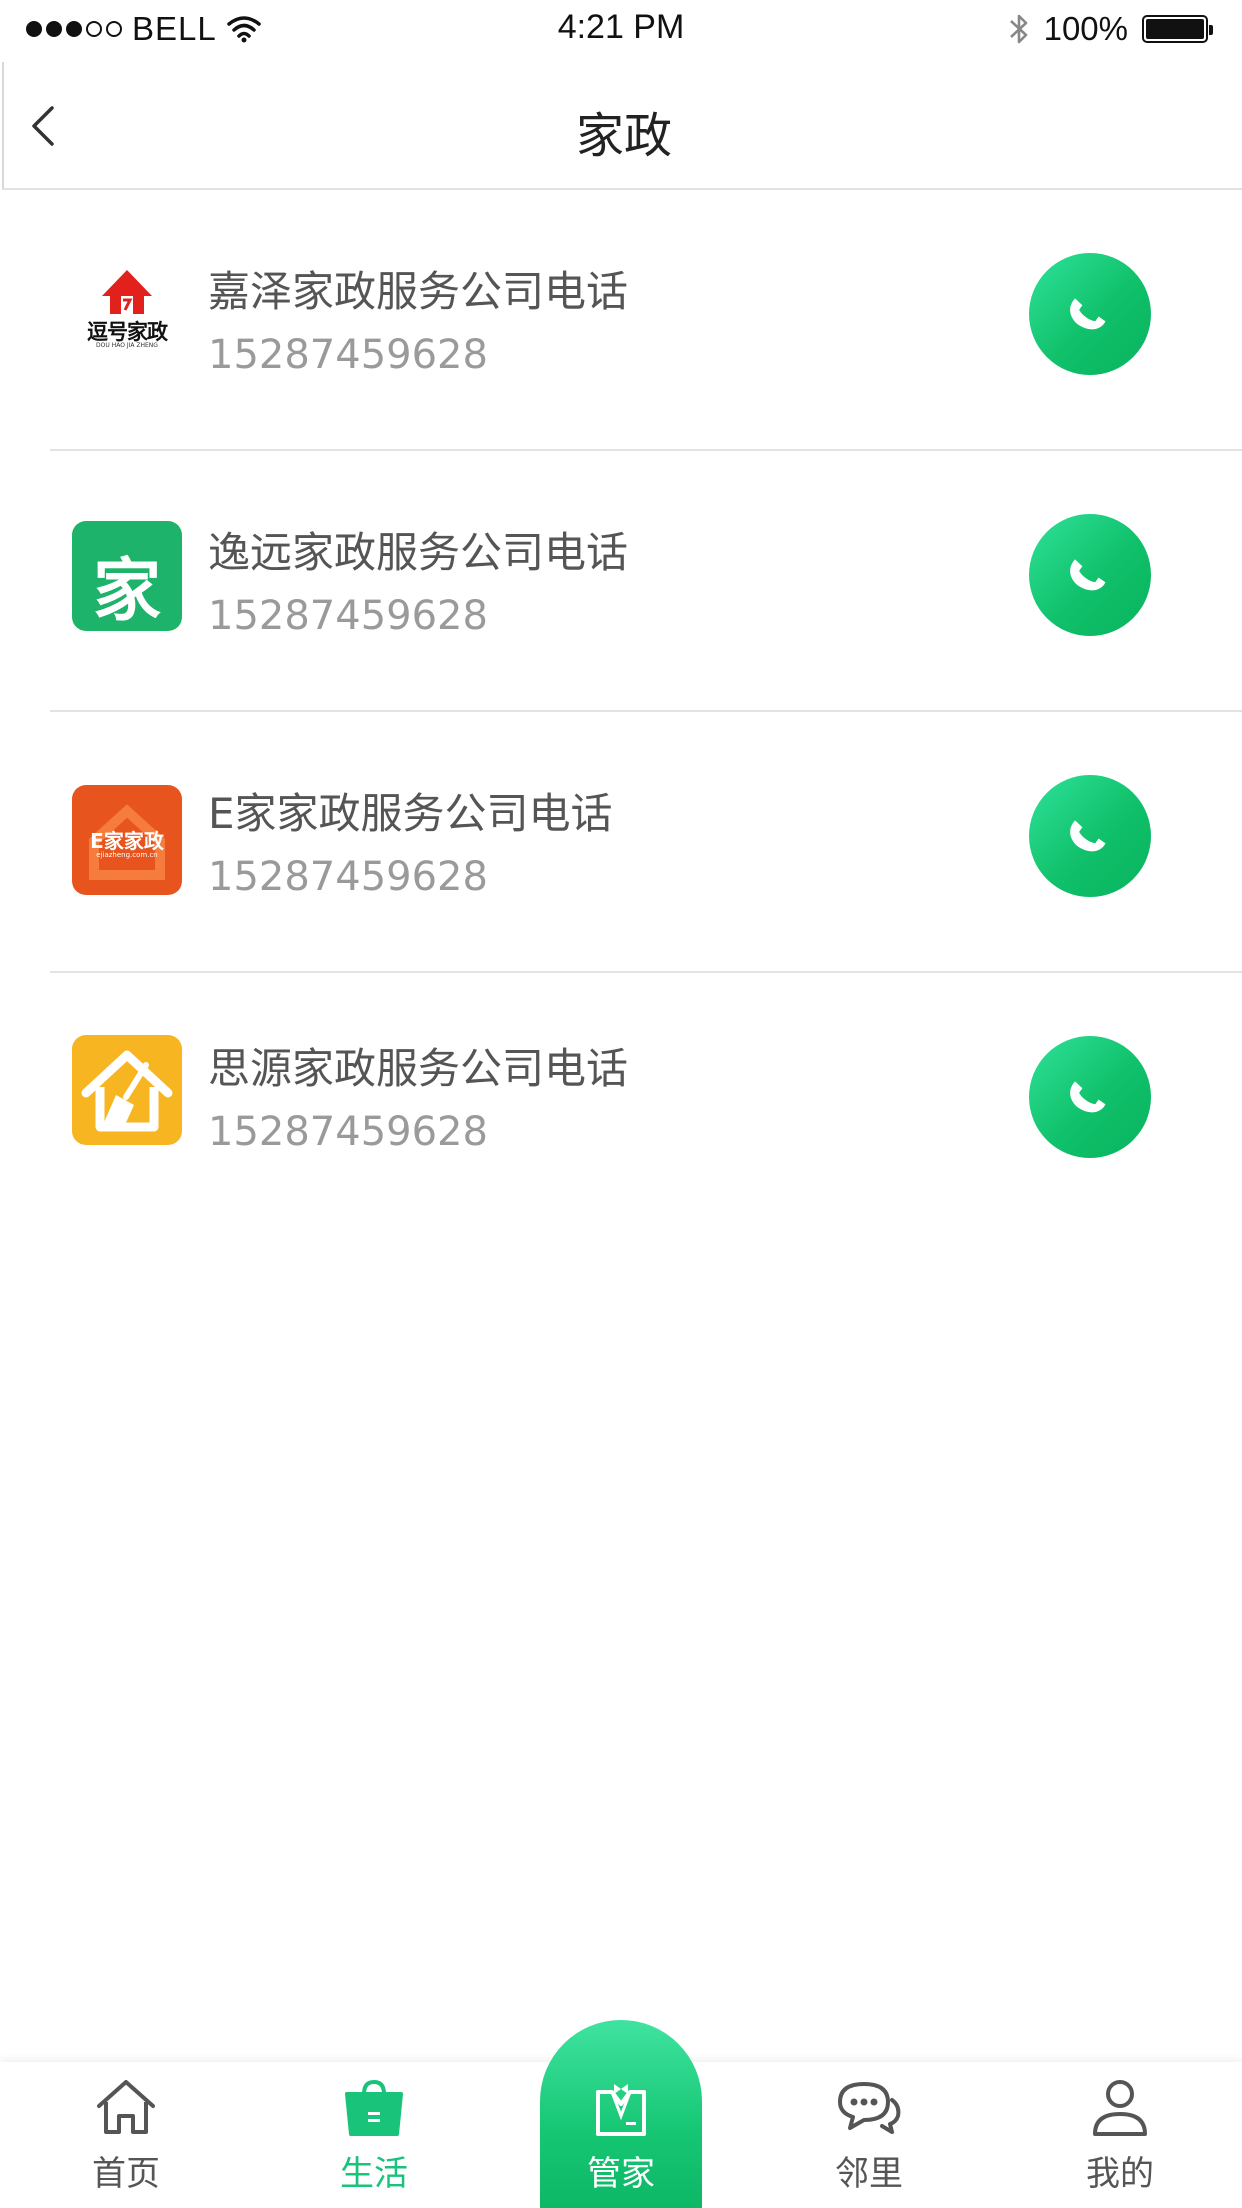 This screenshot has height=2208, width=1242. I want to click on status-bar: BELL 4:21 PM 100%, so click(621, 30).